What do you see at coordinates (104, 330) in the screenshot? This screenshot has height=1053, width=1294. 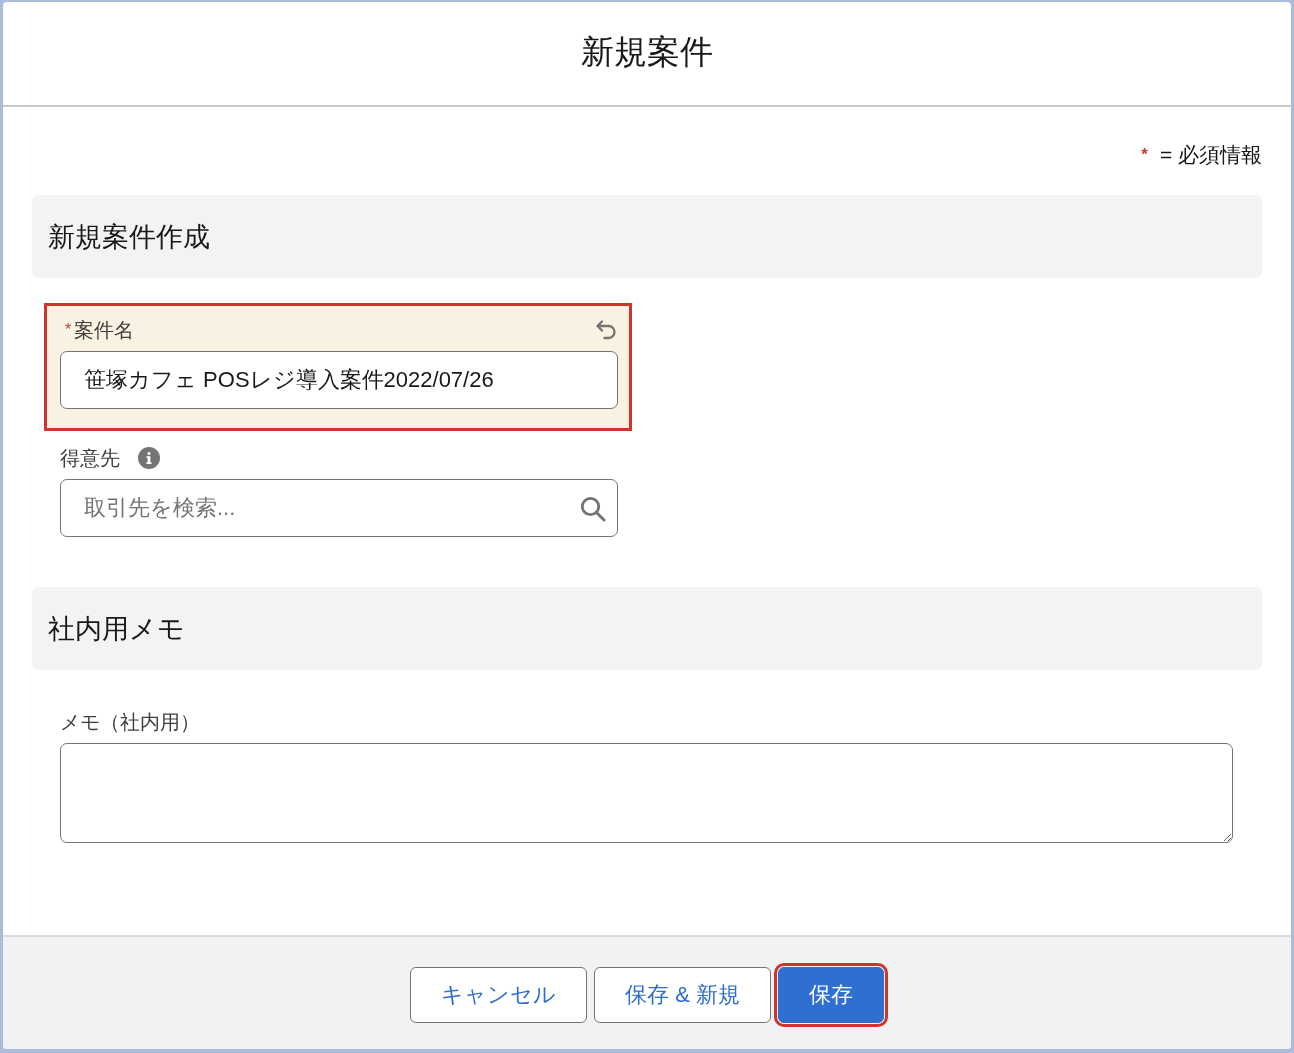 I see `field-label: 案件名` at bounding box center [104, 330].